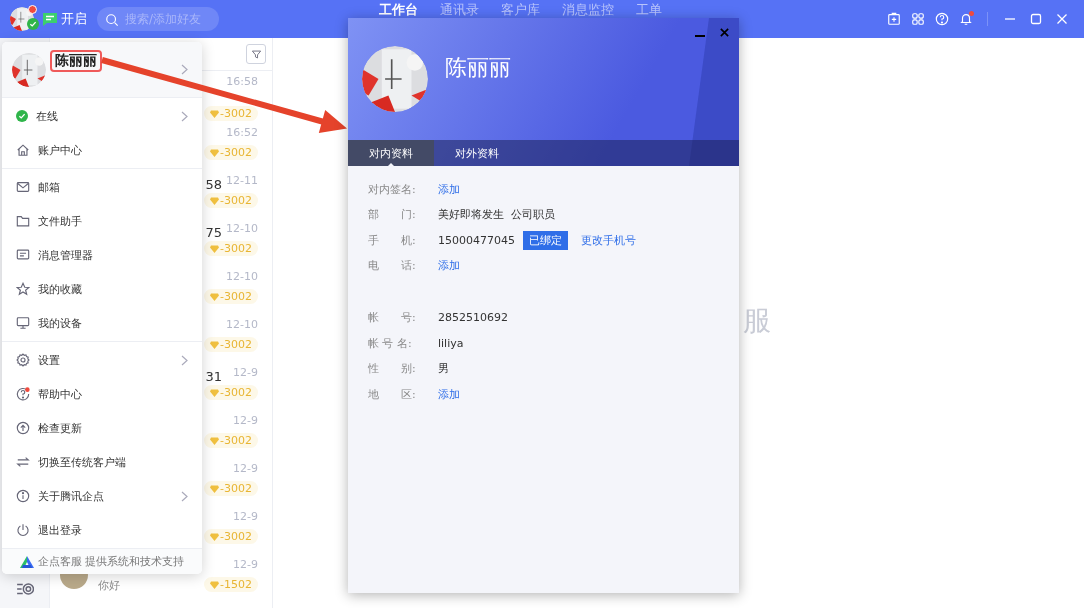  What do you see at coordinates (966, 19) in the screenshot?
I see `bell-icon` at bounding box center [966, 19].